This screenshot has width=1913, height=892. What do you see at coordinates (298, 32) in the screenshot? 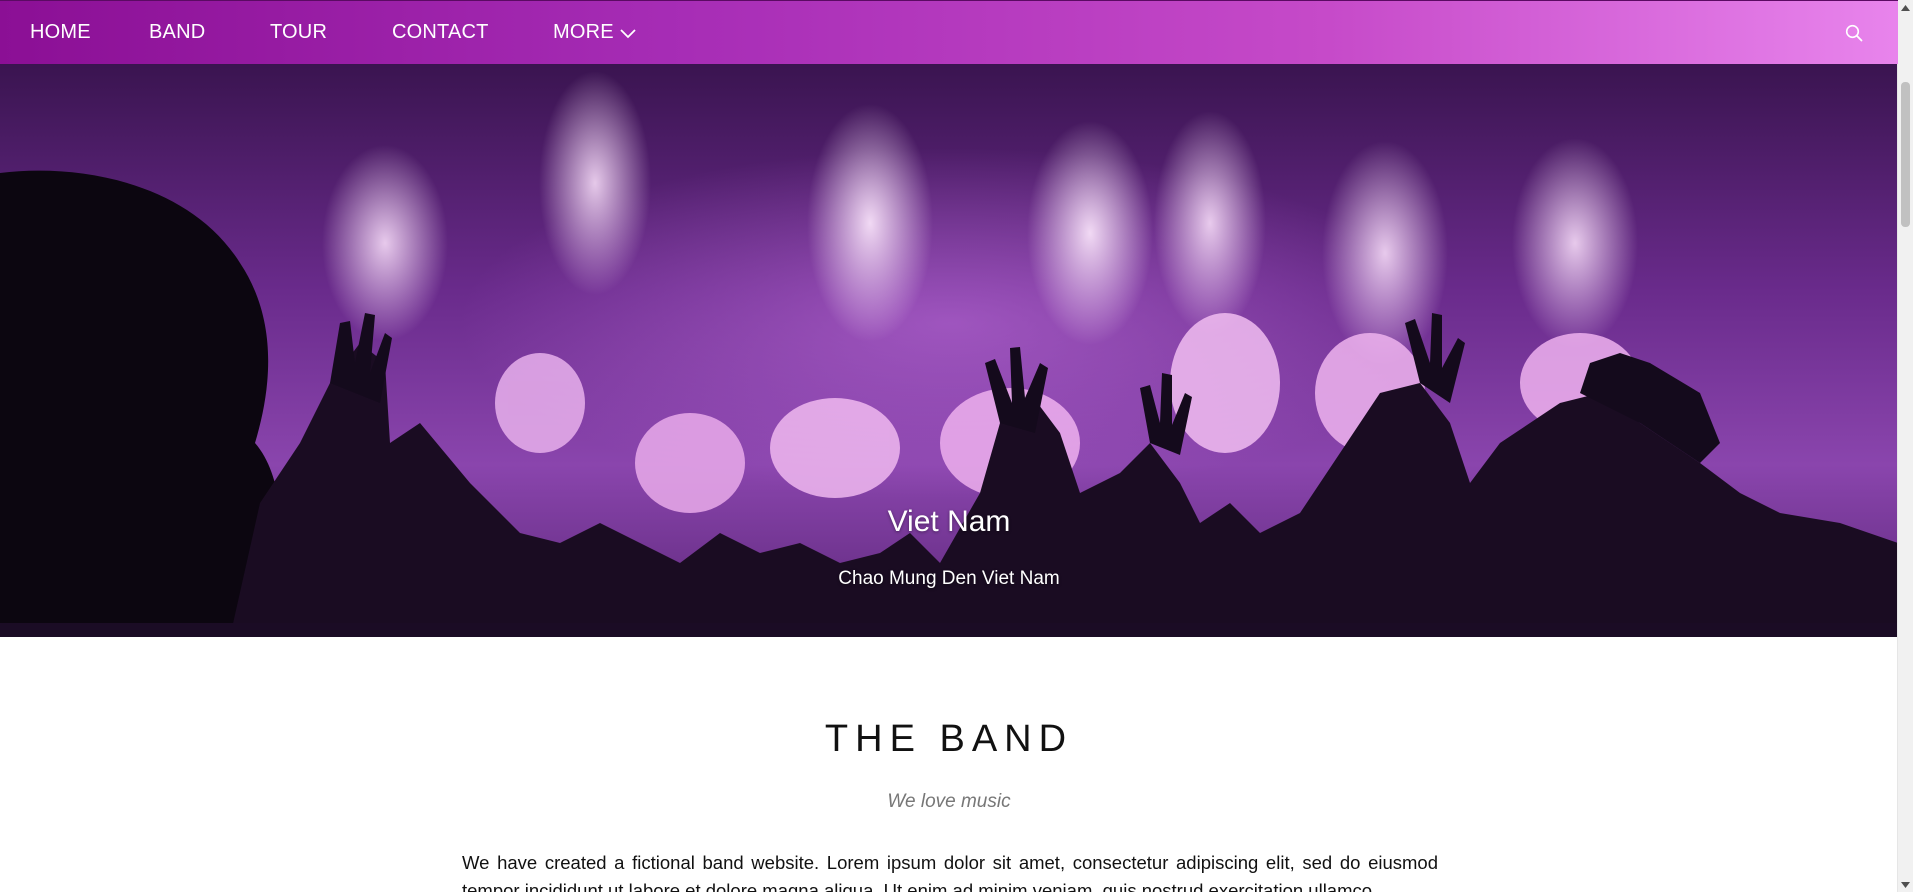
I see `nav-tour: TOUR` at bounding box center [298, 32].